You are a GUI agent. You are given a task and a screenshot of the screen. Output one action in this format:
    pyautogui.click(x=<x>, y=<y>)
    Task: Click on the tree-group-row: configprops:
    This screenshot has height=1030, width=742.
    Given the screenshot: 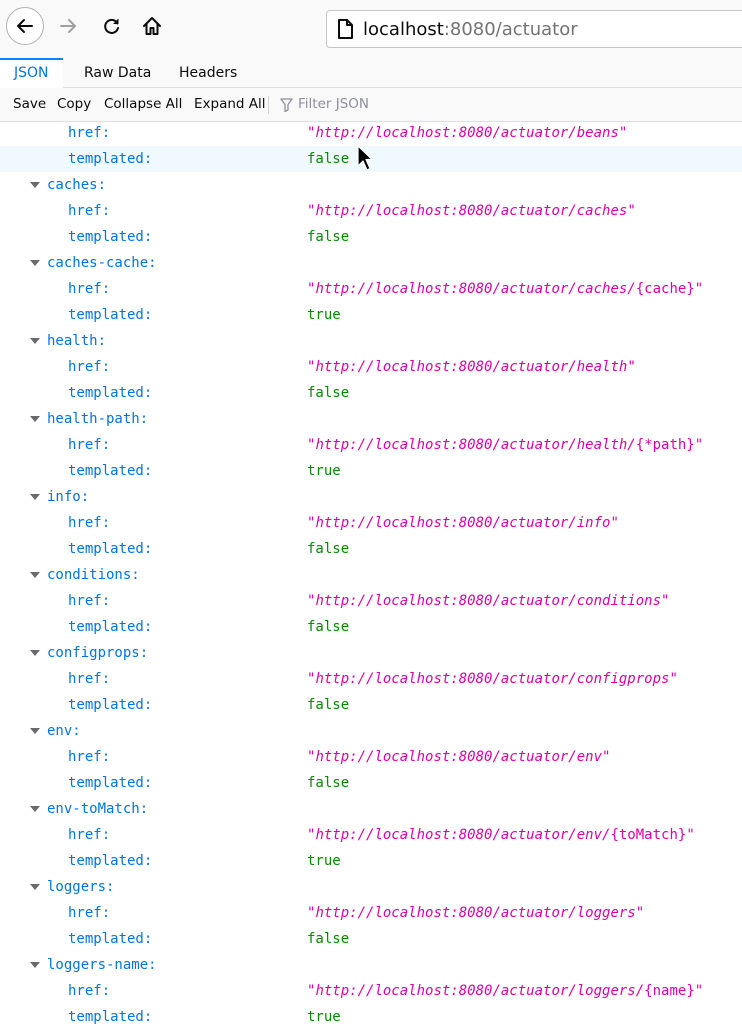 What is the action you would take?
    pyautogui.click(x=371, y=653)
    